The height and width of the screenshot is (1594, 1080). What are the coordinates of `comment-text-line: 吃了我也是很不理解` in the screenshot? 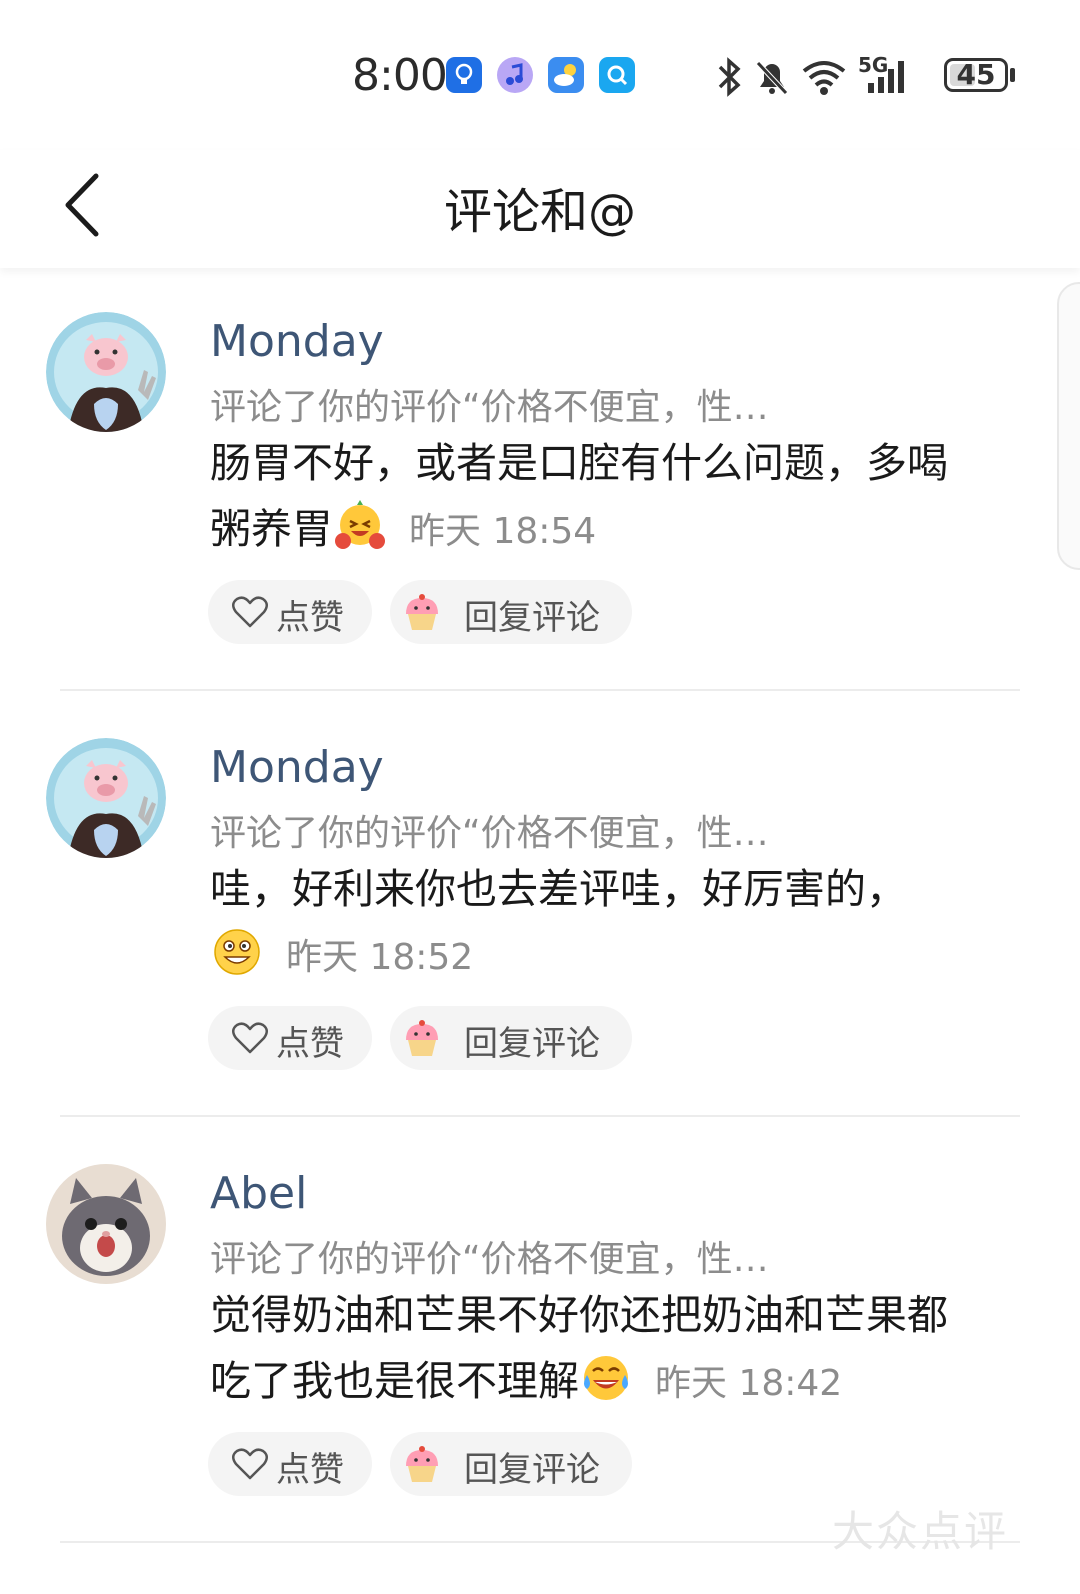 It's located at (394, 1381).